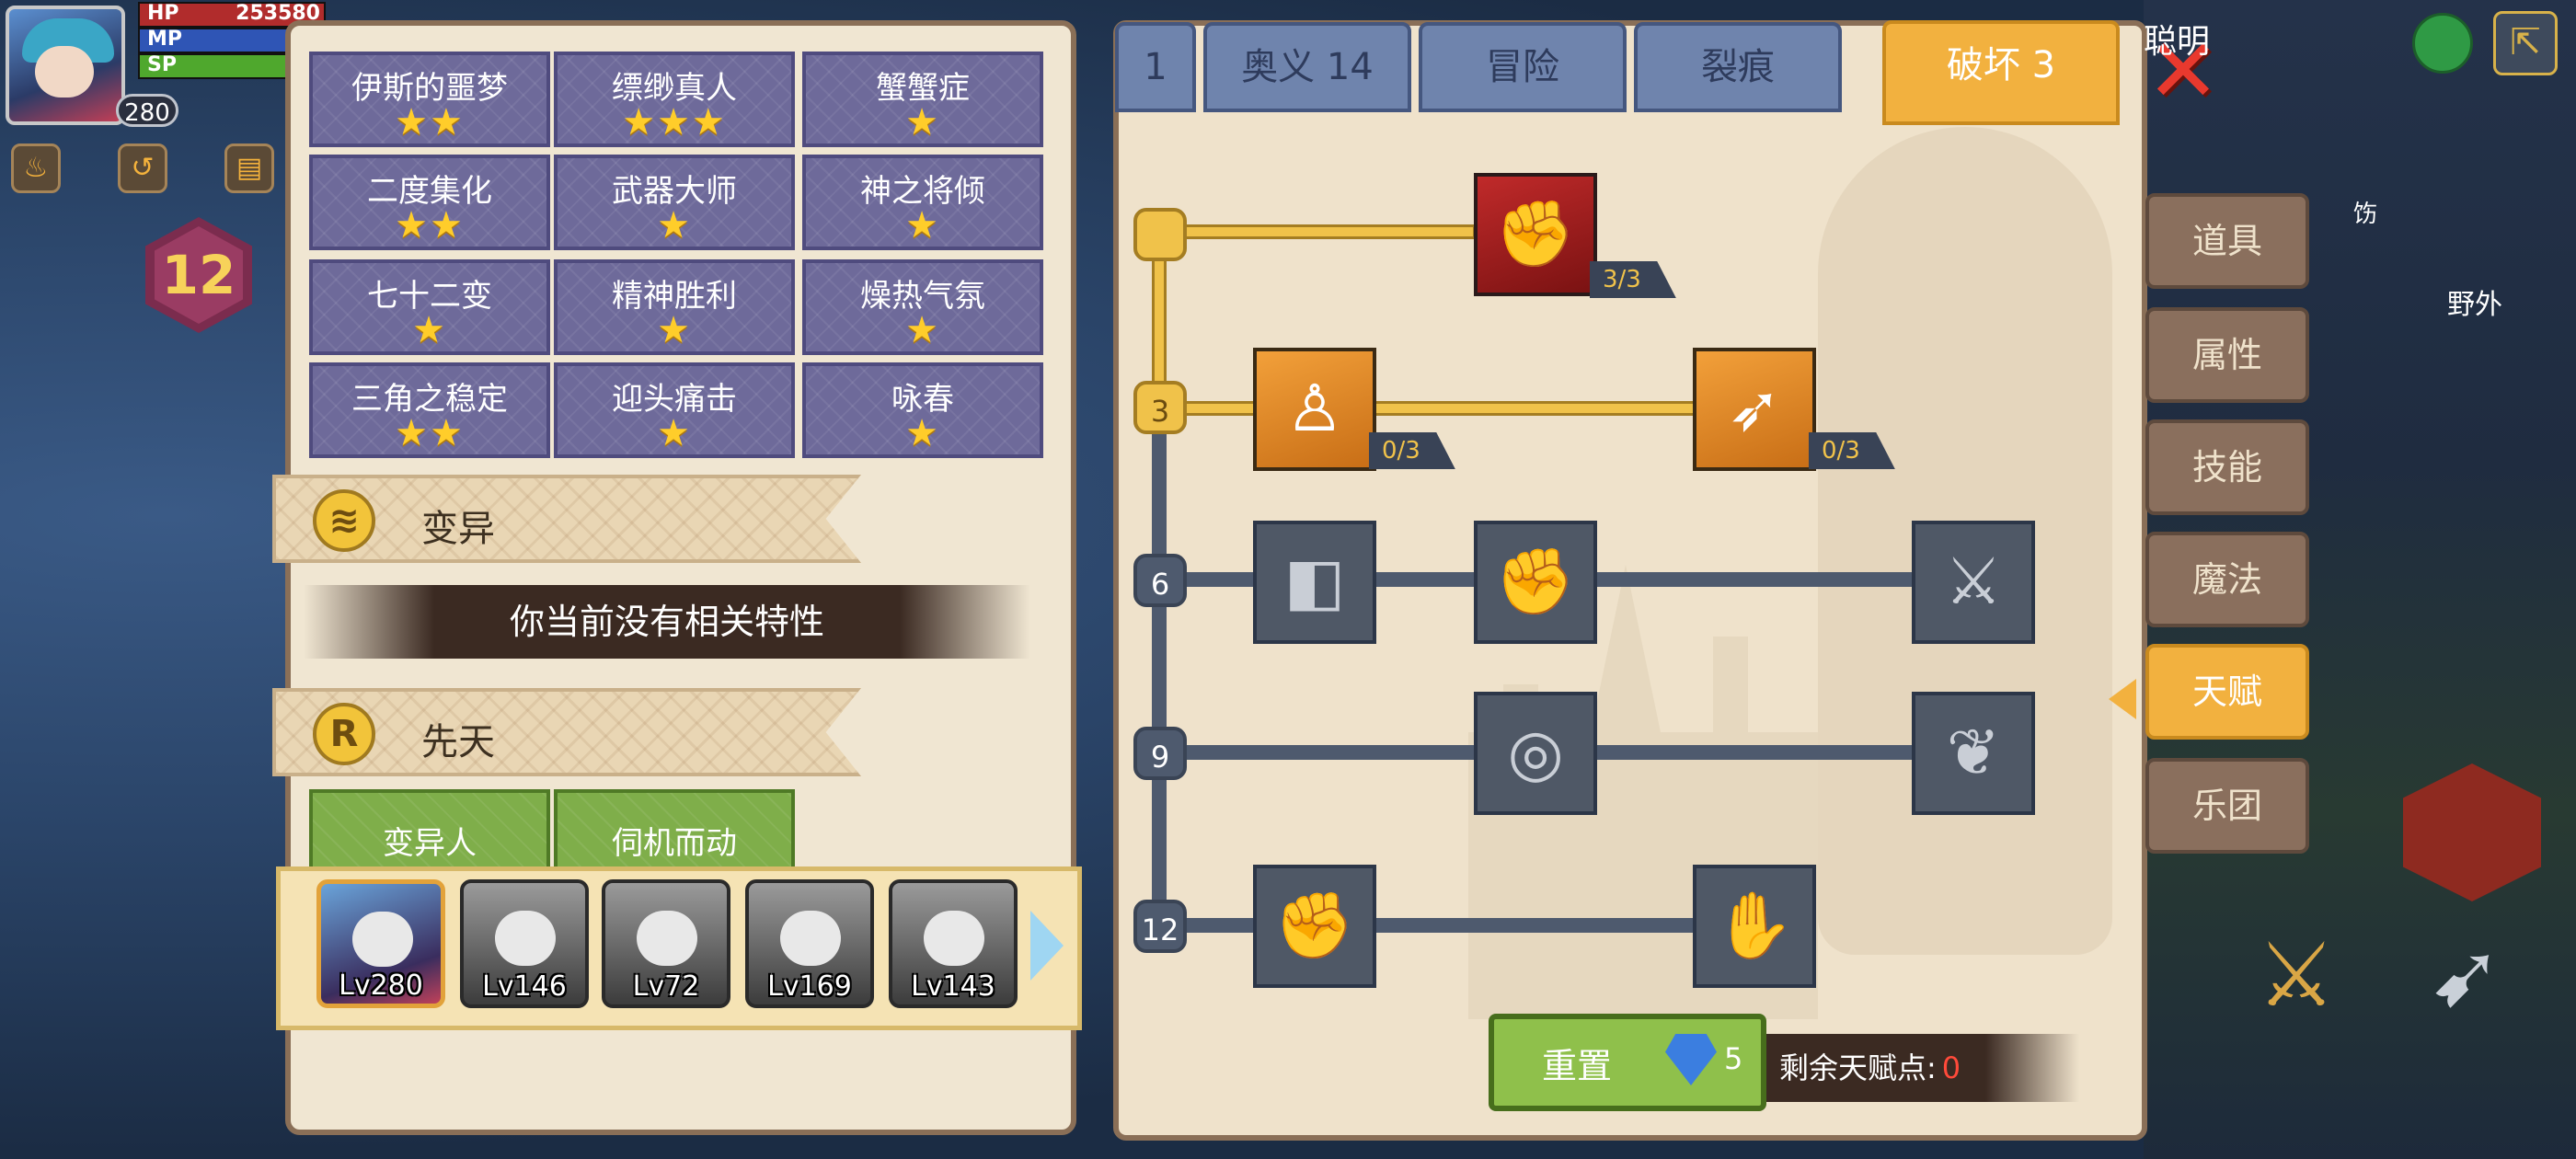 The image size is (2576, 1159). Describe the element at coordinates (1627, 1062) in the screenshot. I see `reset-button: 重置 5` at that location.